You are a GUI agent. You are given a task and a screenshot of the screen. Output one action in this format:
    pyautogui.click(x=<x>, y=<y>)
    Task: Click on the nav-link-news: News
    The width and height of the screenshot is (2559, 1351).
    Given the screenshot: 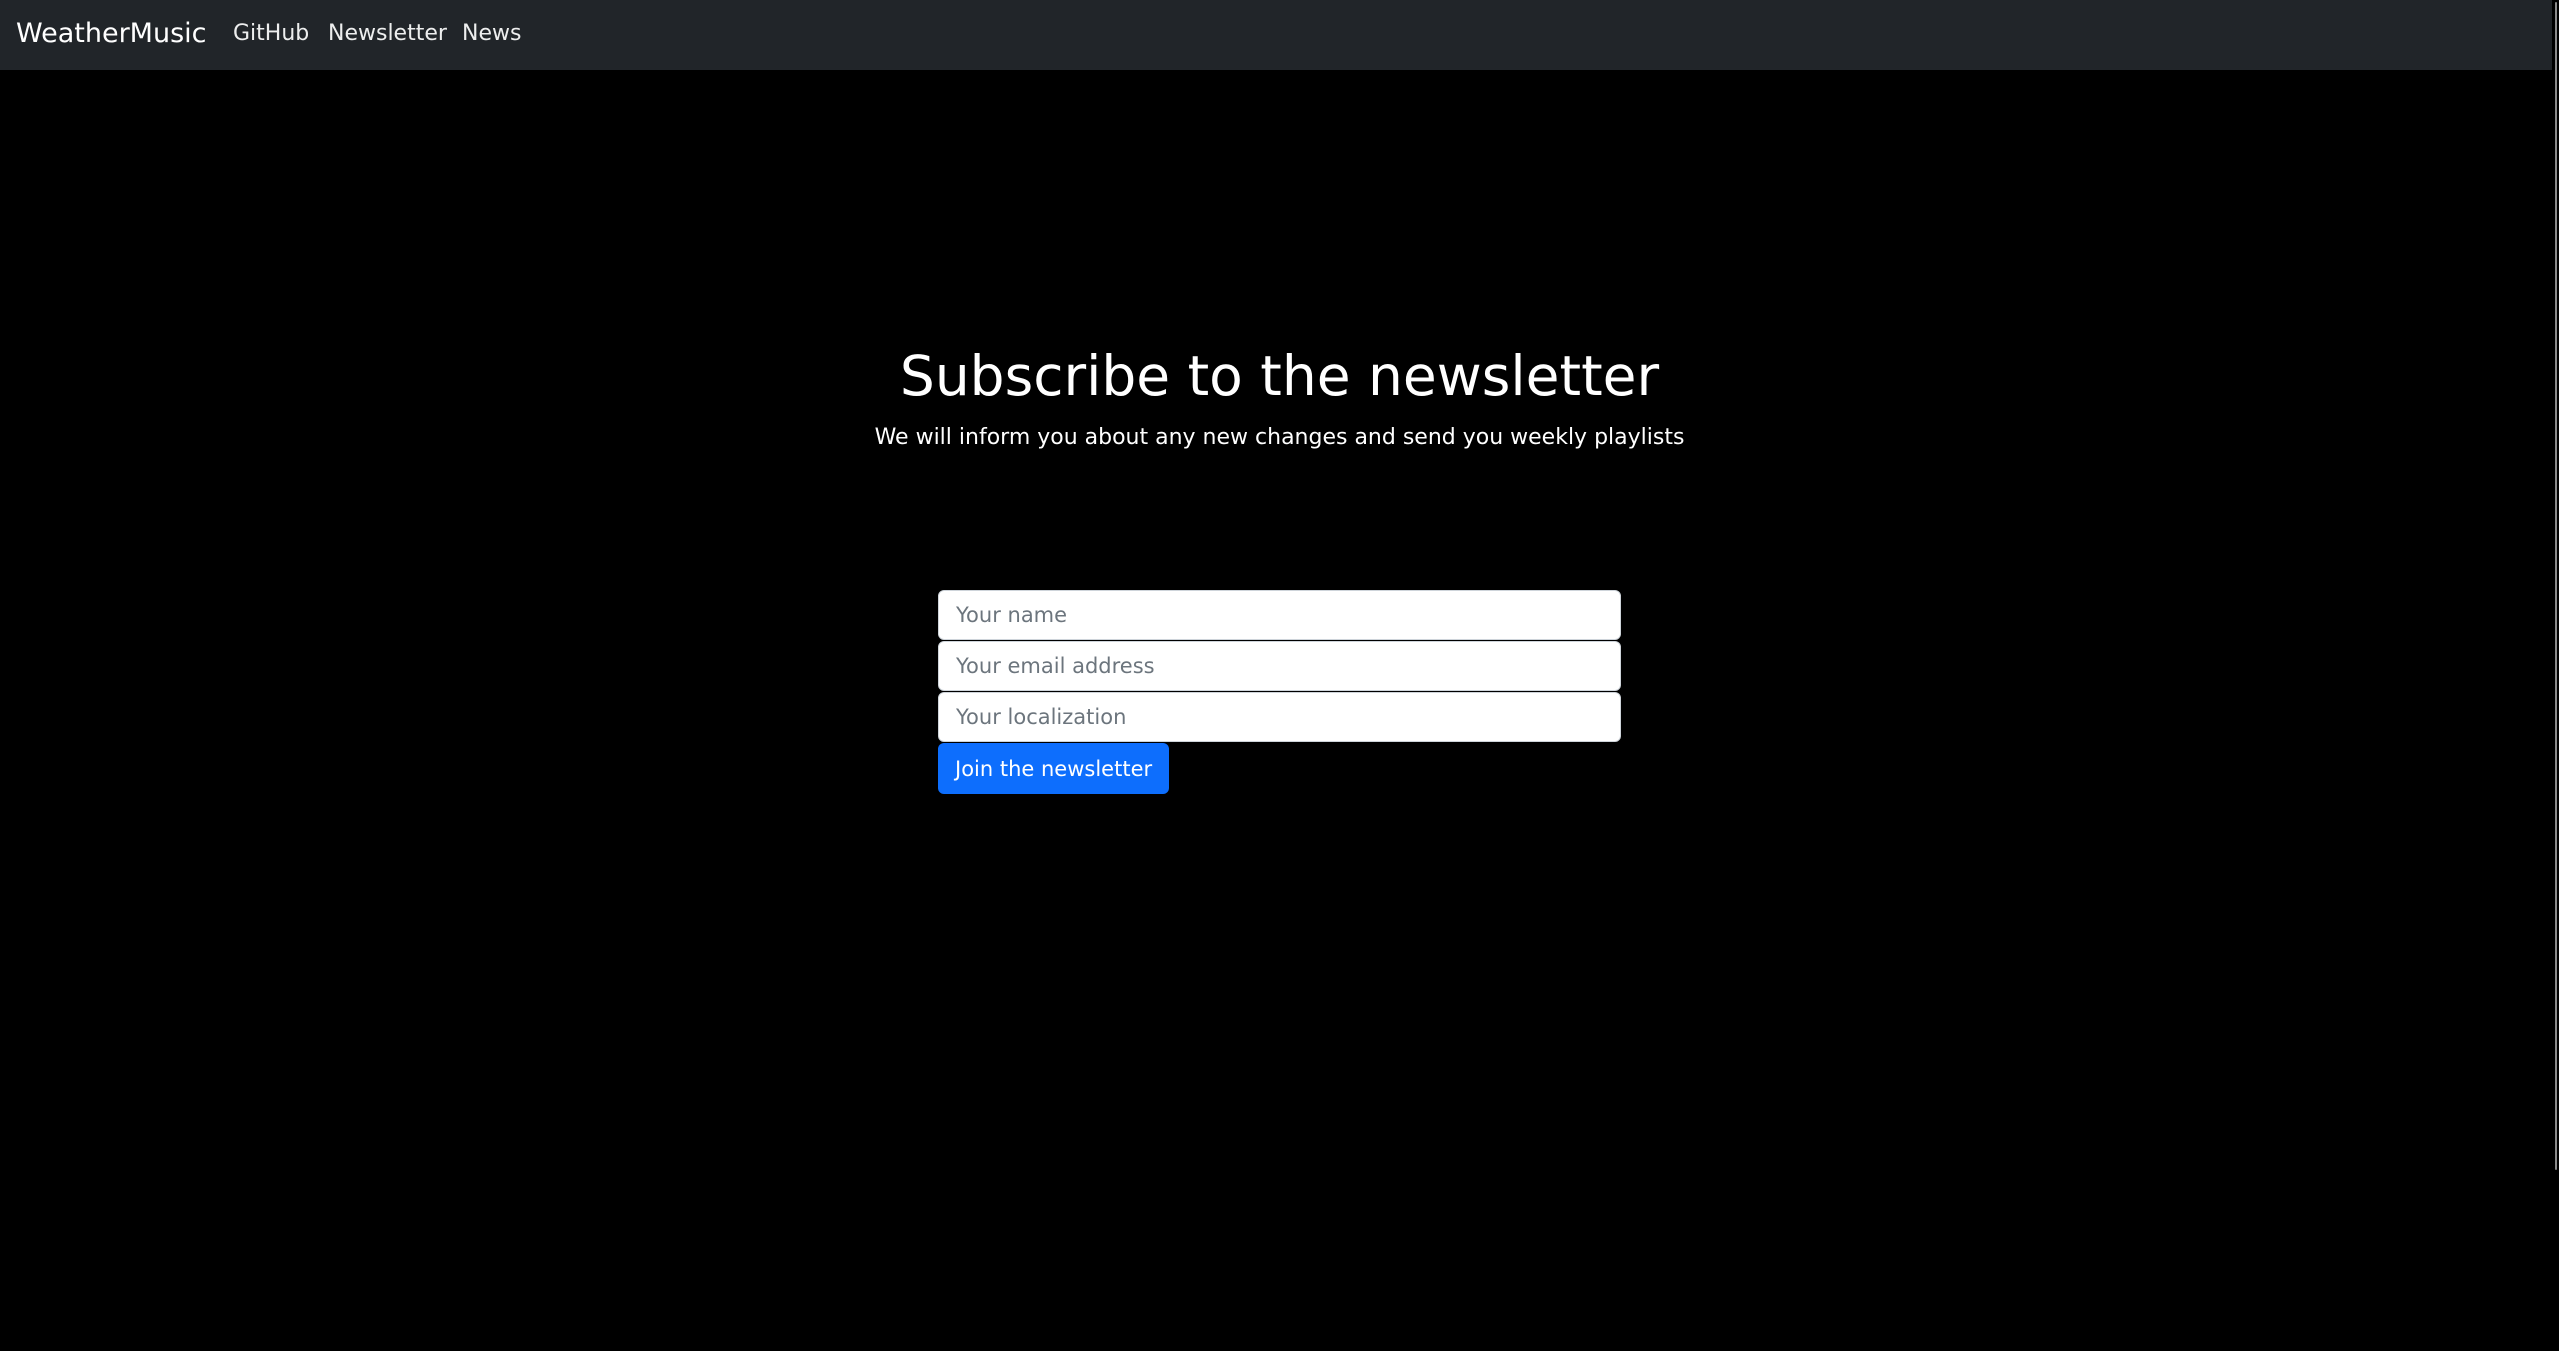 What is the action you would take?
    pyautogui.click(x=491, y=34)
    